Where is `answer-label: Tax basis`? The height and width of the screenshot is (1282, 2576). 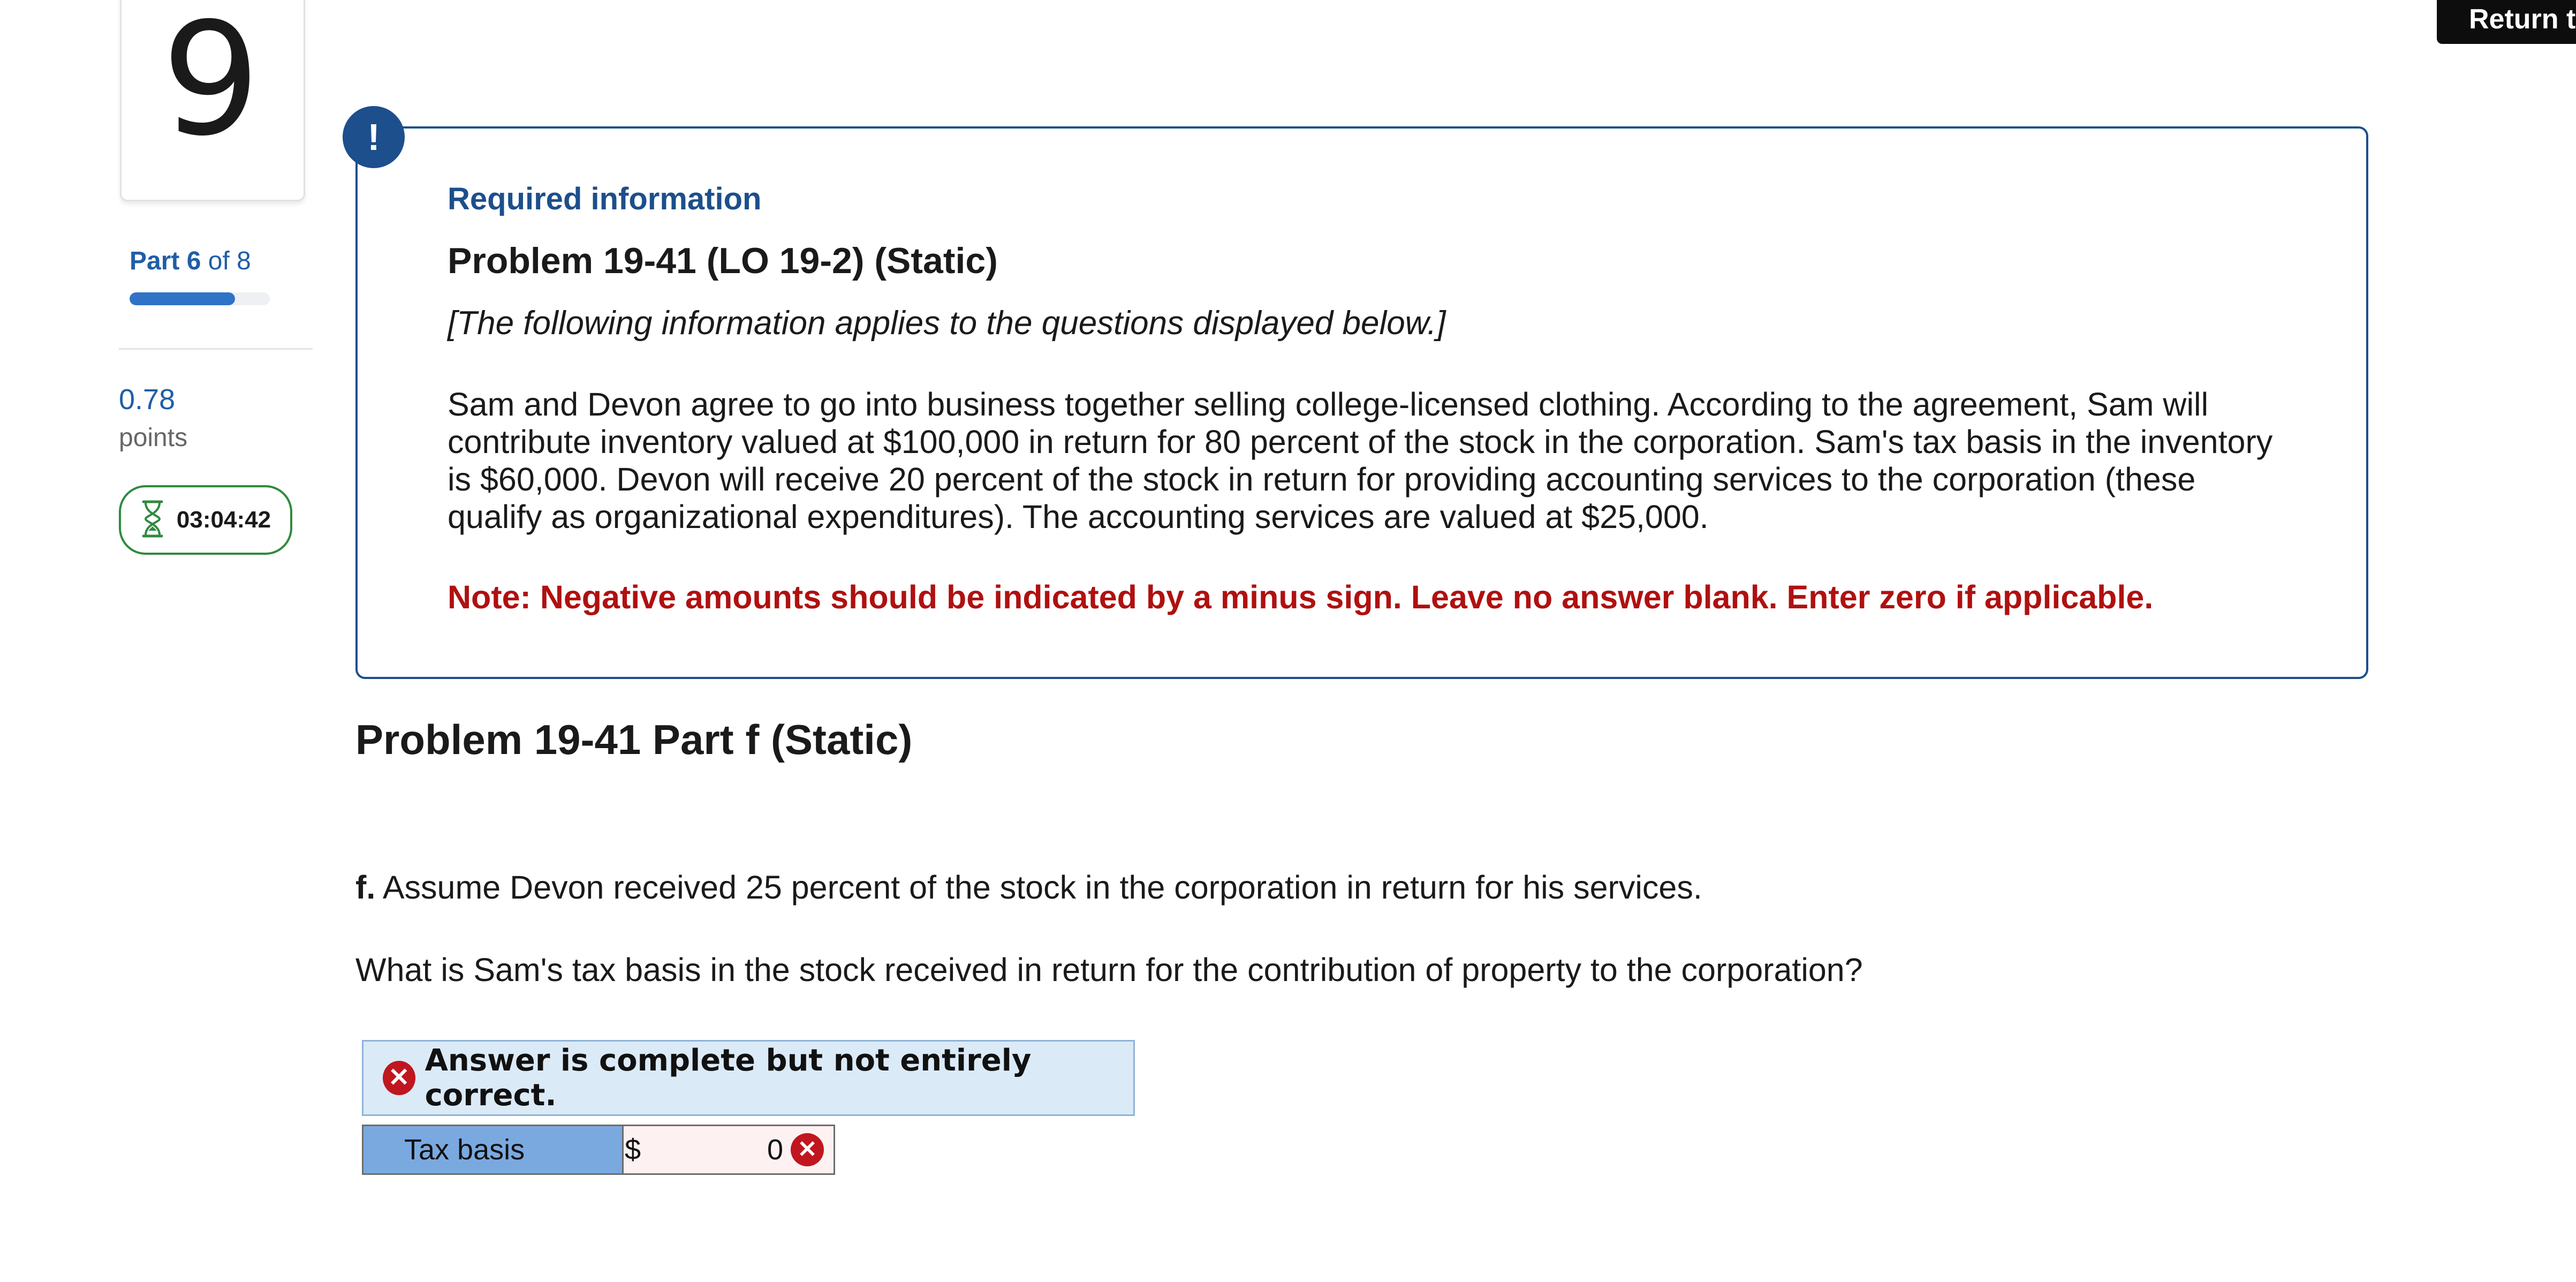 answer-label: Tax basis is located at coordinates (493, 1149).